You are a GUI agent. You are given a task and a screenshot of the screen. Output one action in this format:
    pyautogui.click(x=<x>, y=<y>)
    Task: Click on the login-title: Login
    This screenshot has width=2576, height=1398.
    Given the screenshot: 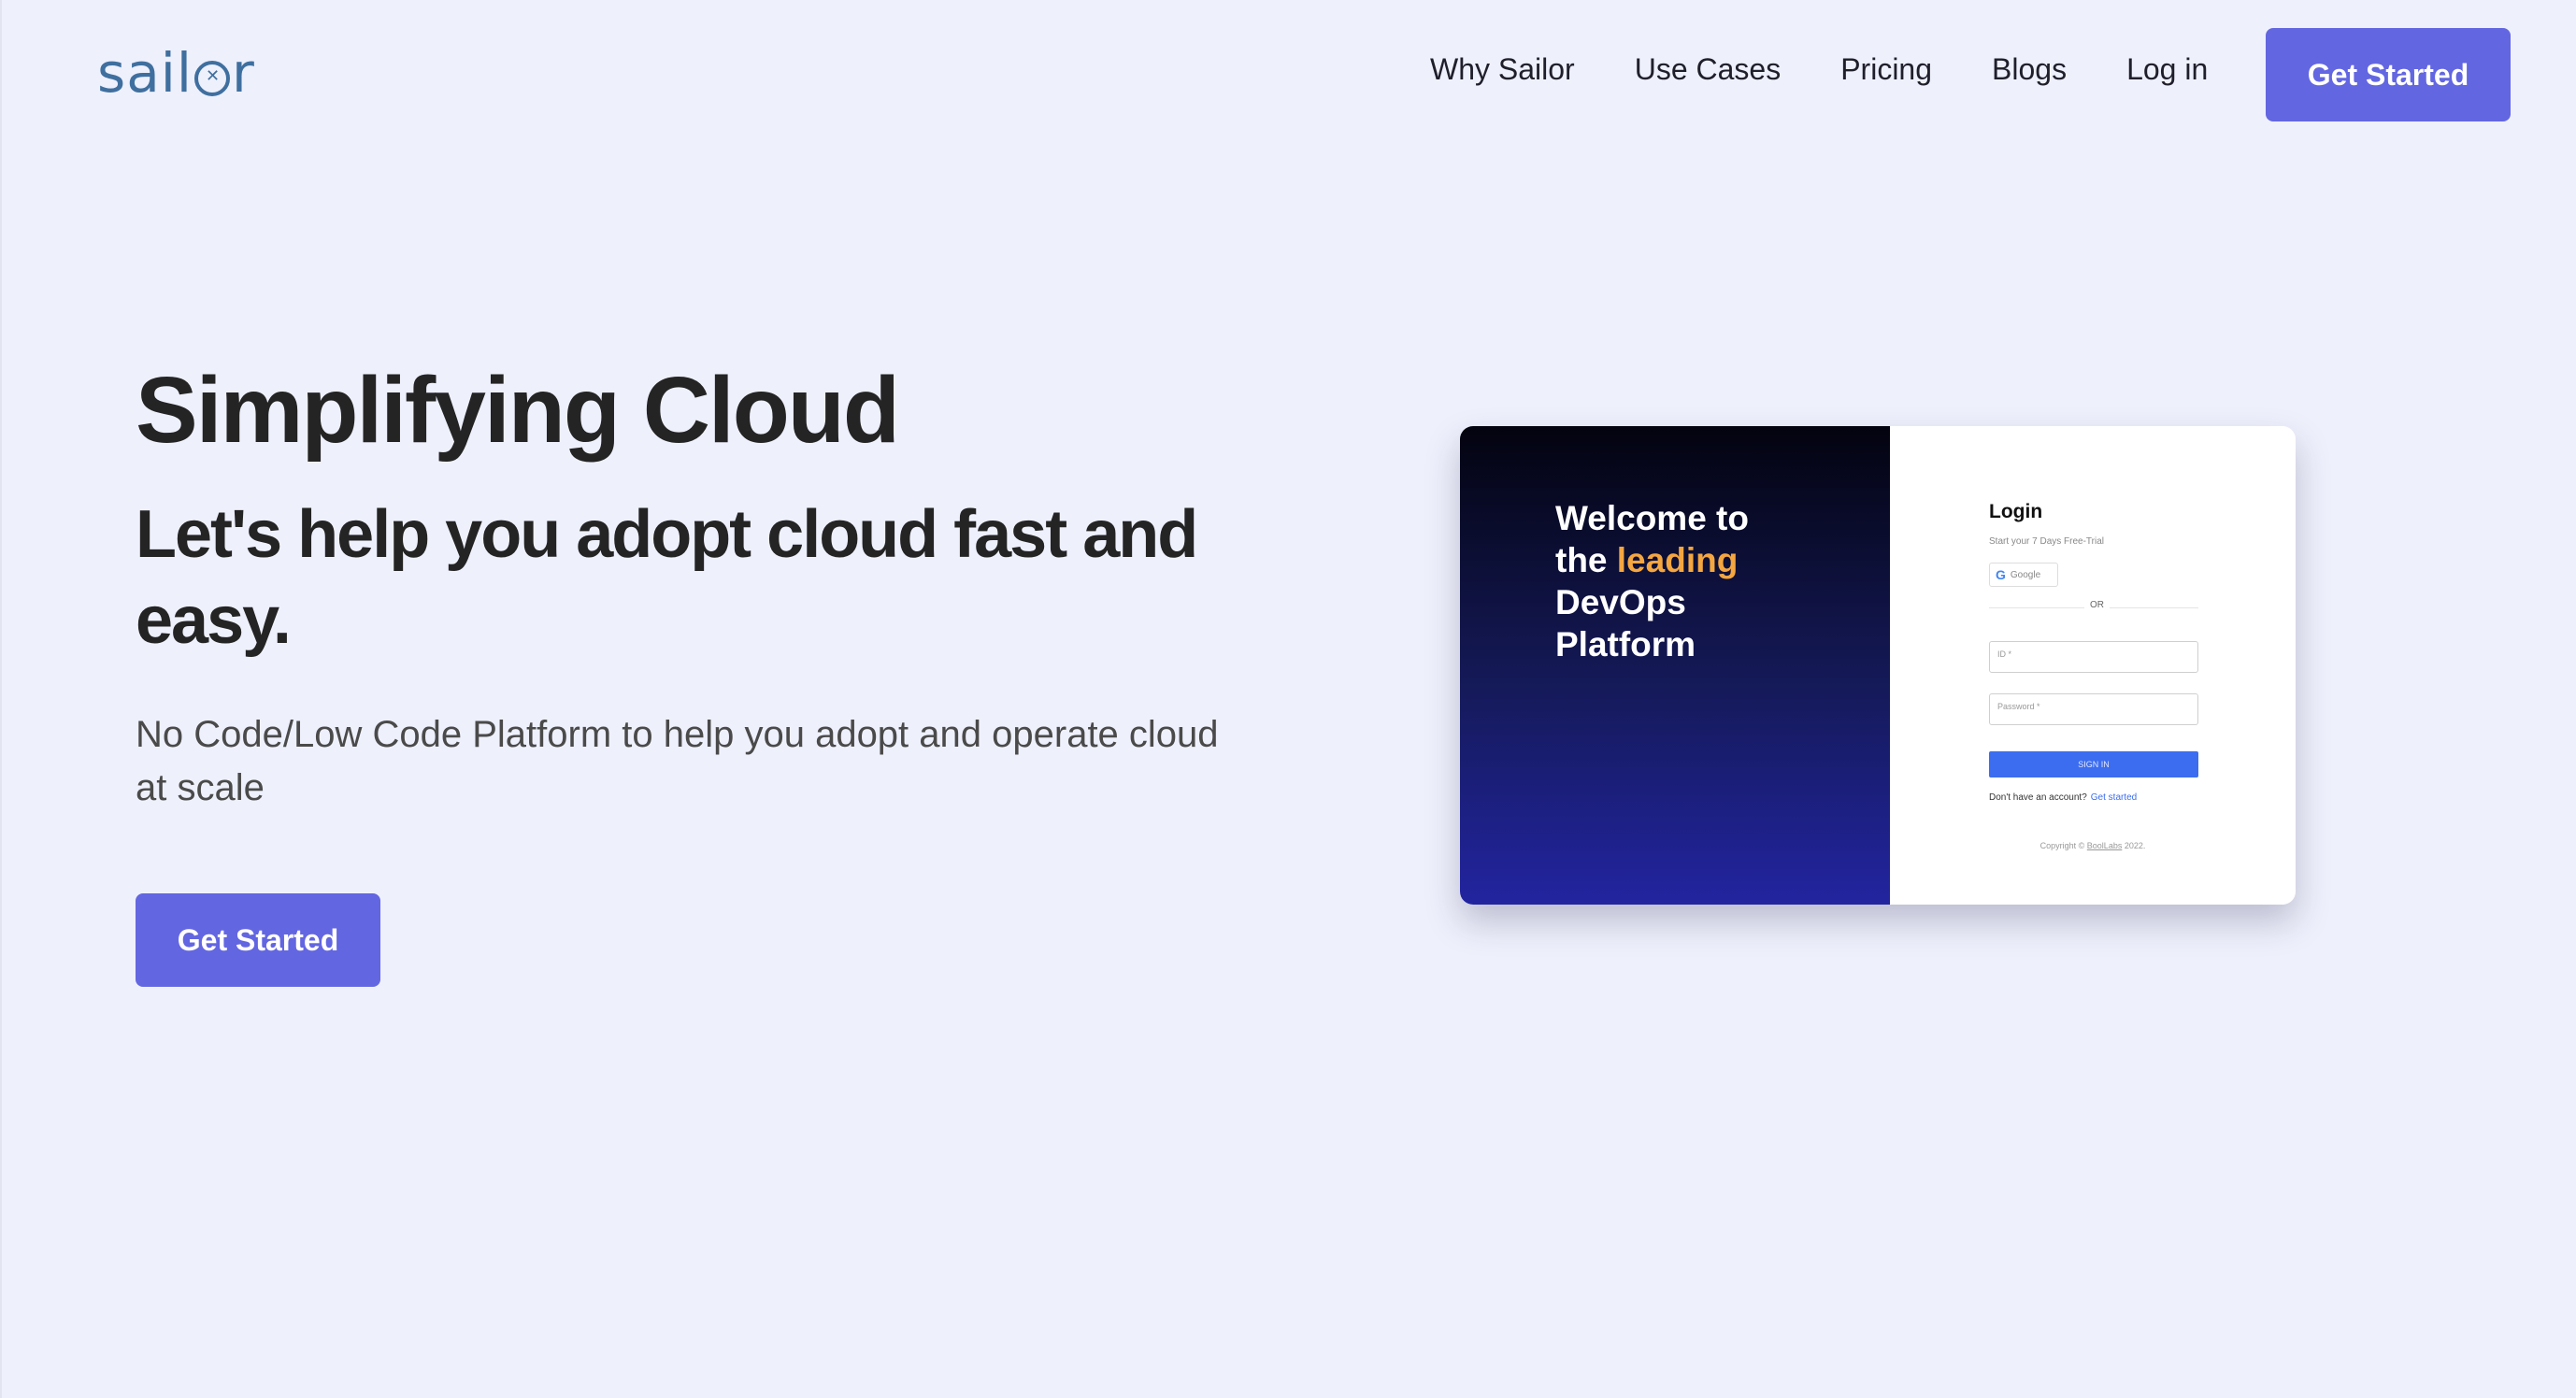 What is the action you would take?
    pyautogui.click(x=2016, y=511)
    